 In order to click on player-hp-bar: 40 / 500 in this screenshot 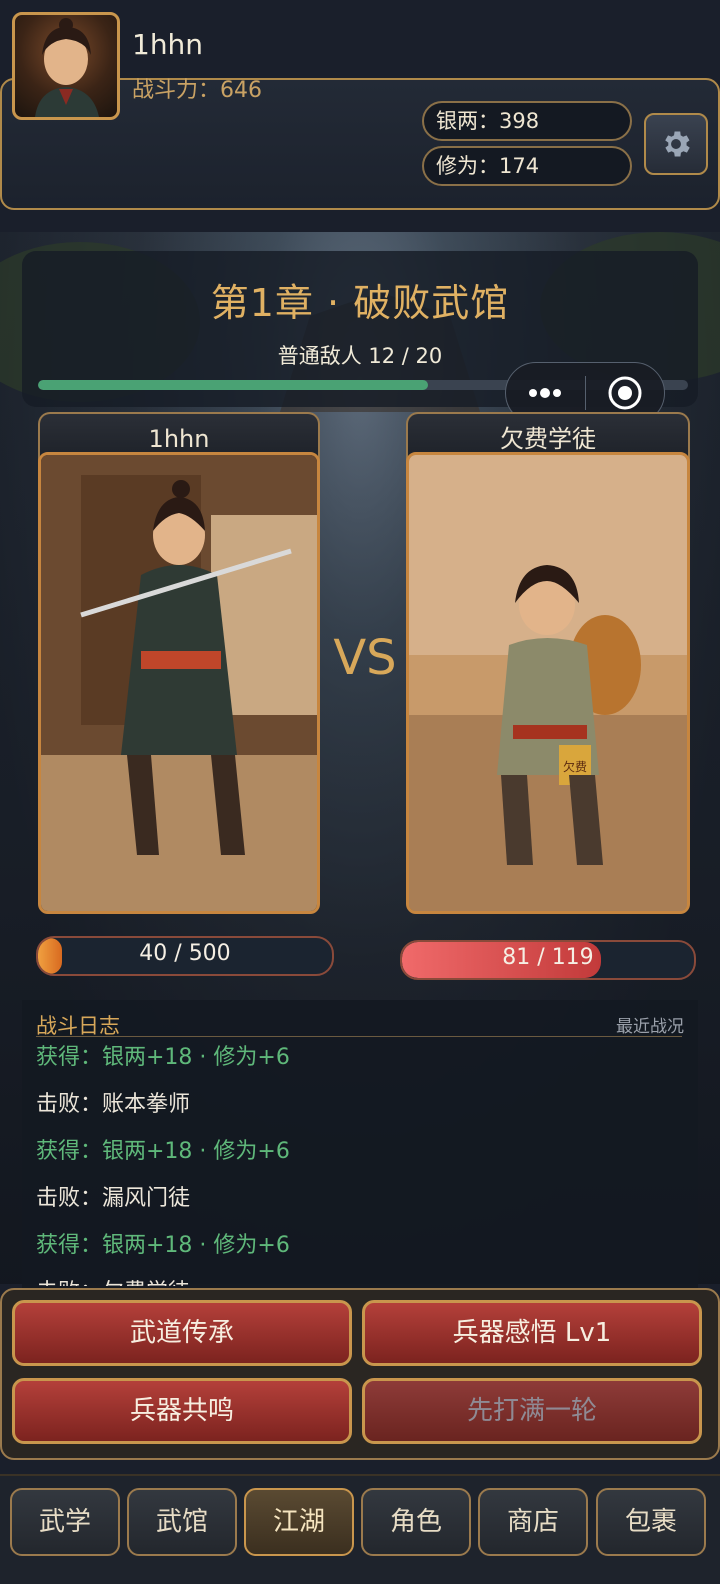, I will do `click(185, 956)`.